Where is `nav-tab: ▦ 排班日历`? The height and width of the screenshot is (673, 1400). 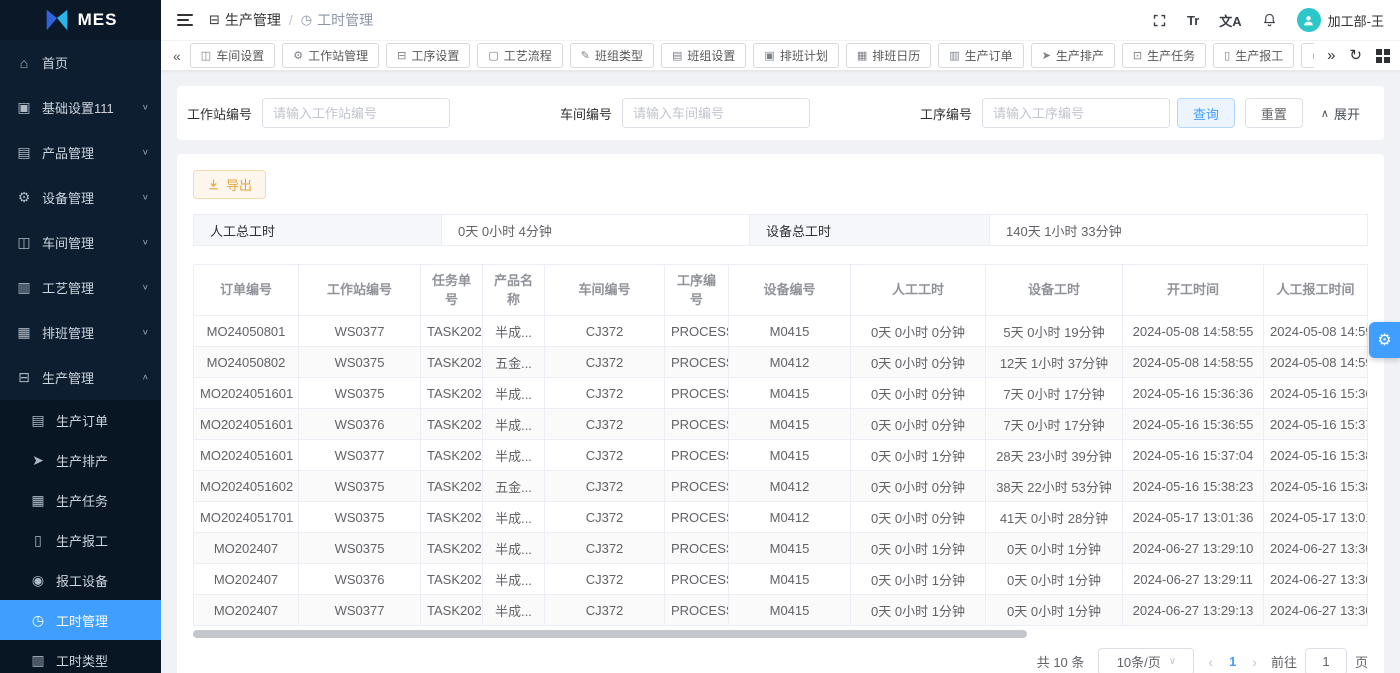
nav-tab: ▦ 排班日历 is located at coordinates (888, 55).